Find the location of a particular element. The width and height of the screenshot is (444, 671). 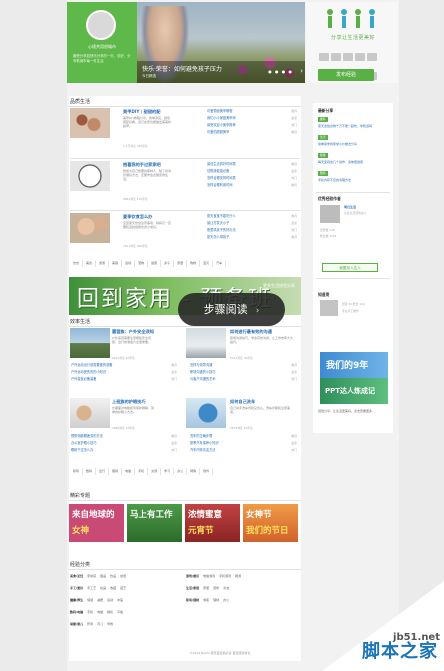

category-head: 数码/电脑 is located at coordinates (76, 612).